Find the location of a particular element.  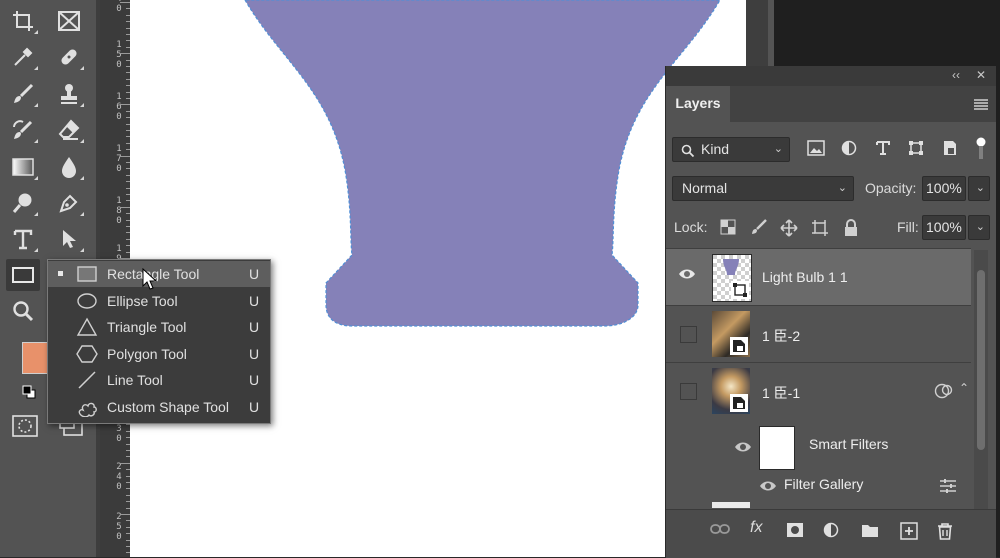

blur-tool is located at coordinates (69, 167).